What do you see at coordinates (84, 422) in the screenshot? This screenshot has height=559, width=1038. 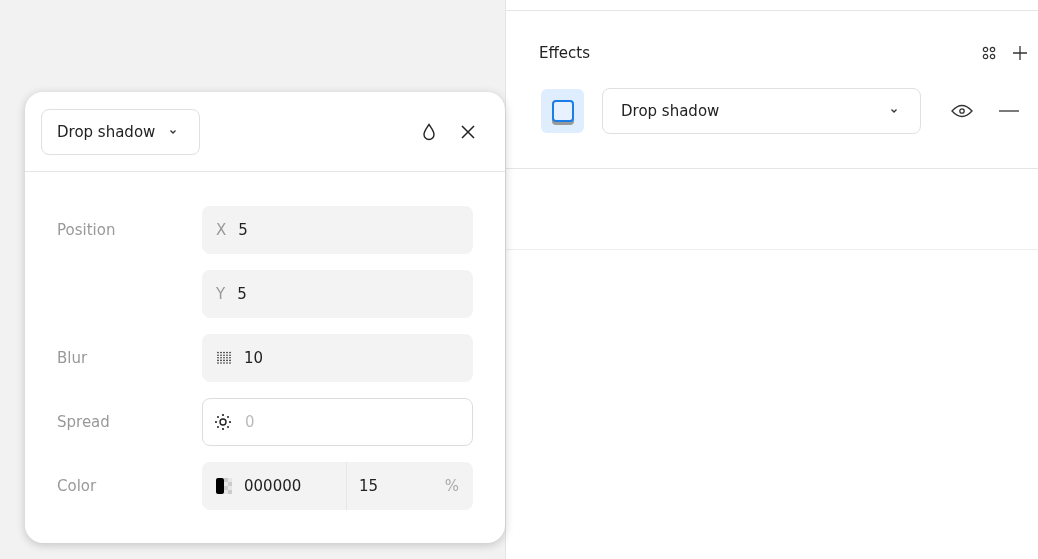 I see `field-label: Spread` at bounding box center [84, 422].